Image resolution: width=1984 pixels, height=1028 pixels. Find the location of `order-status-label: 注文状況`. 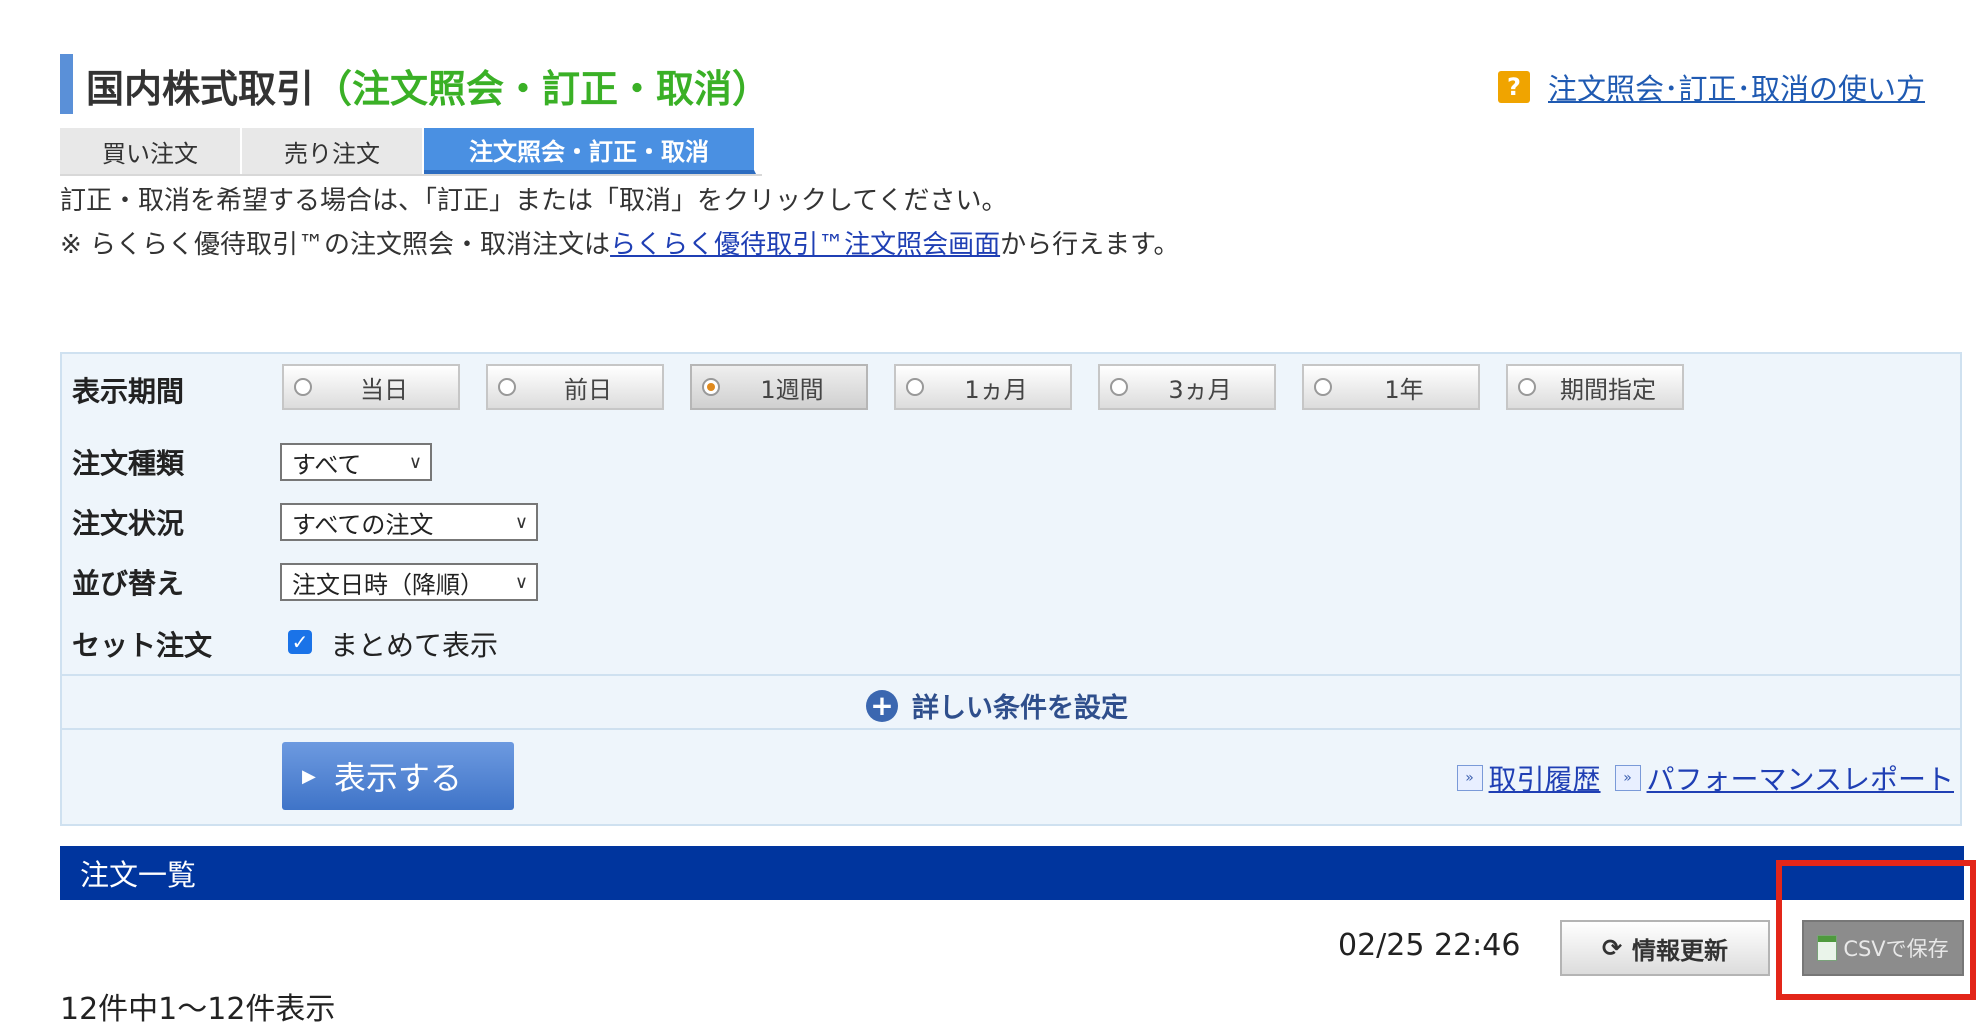

order-status-label: 注文状況 is located at coordinates (128, 523).